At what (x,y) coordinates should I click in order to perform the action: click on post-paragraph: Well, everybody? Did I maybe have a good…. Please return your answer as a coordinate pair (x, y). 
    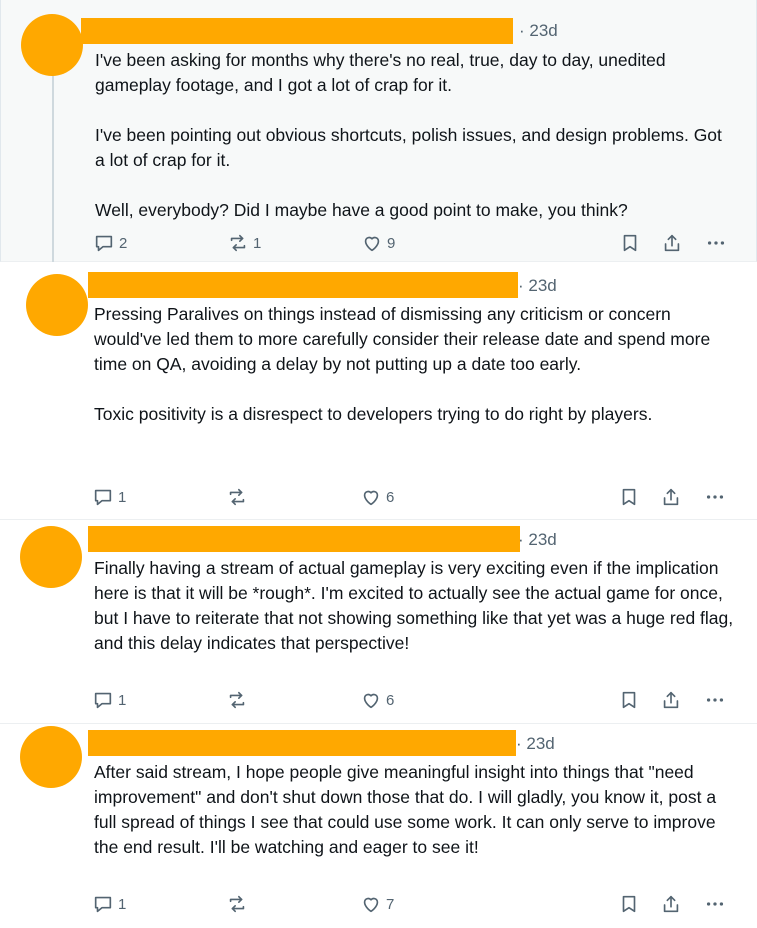
    Looking at the image, I should click on (361, 210).